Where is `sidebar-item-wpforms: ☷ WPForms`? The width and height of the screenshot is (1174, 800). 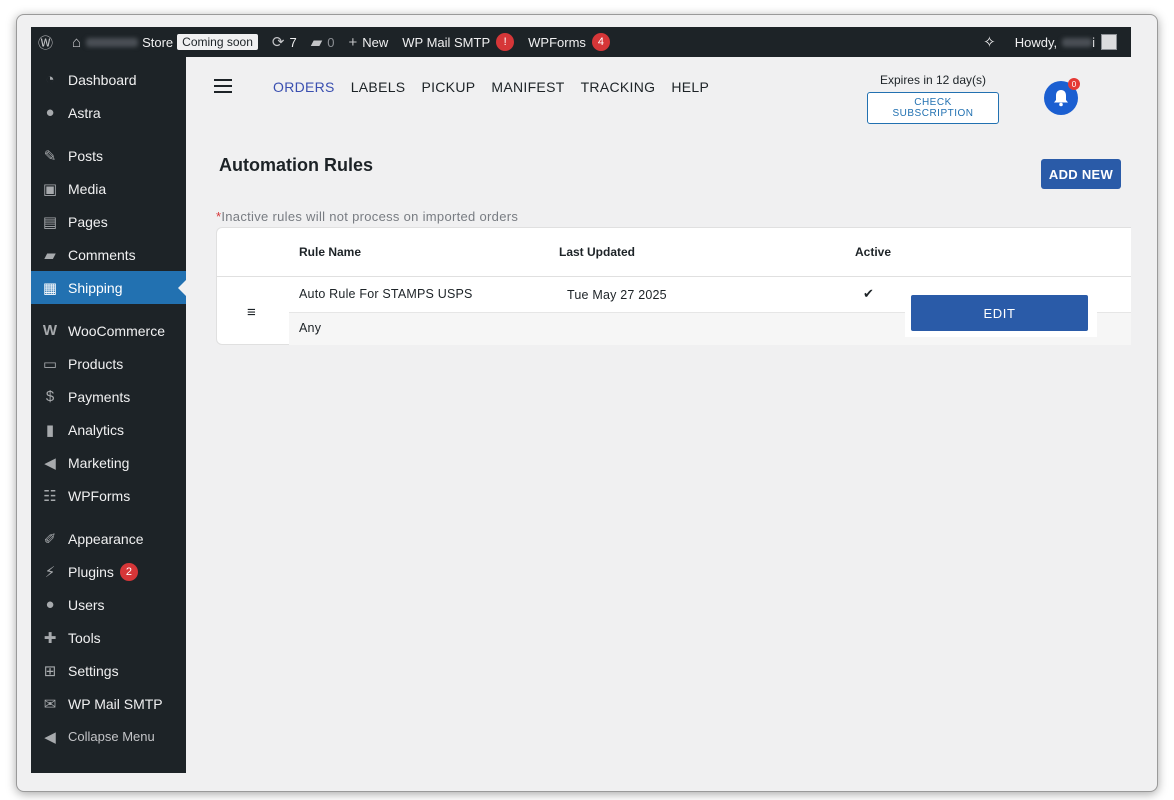
sidebar-item-wpforms: ☷ WPForms is located at coordinates (108, 495).